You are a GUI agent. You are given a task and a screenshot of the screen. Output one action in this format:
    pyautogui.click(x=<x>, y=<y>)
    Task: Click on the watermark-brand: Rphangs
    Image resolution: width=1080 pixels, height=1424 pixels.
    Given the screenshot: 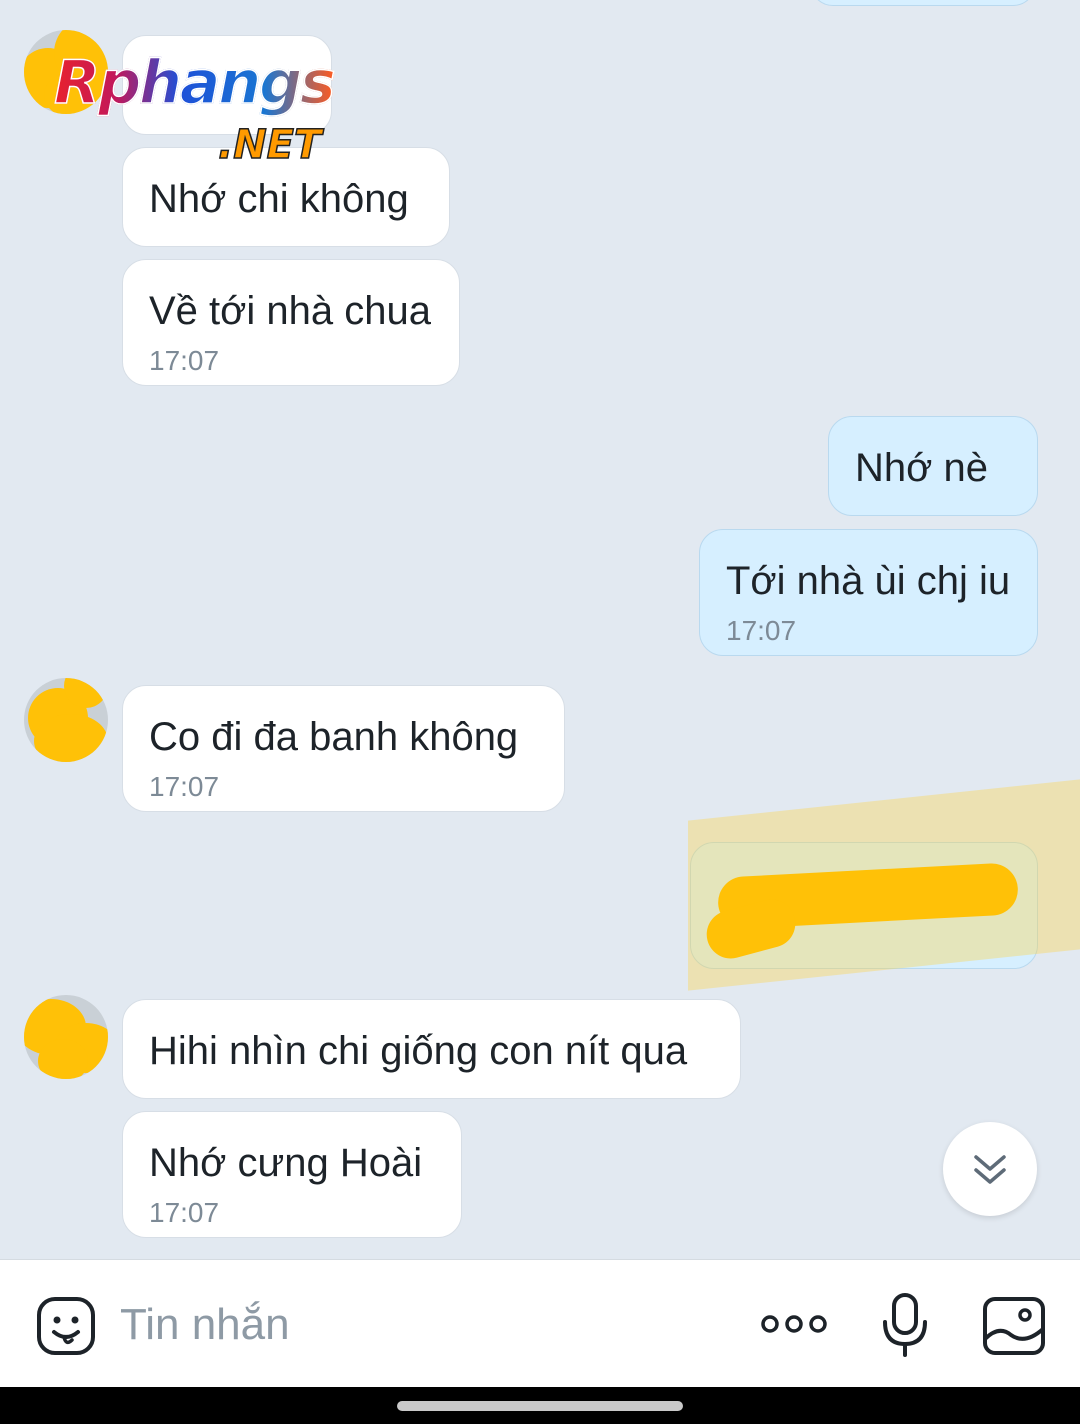 What is the action you would take?
    pyautogui.click(x=194, y=83)
    